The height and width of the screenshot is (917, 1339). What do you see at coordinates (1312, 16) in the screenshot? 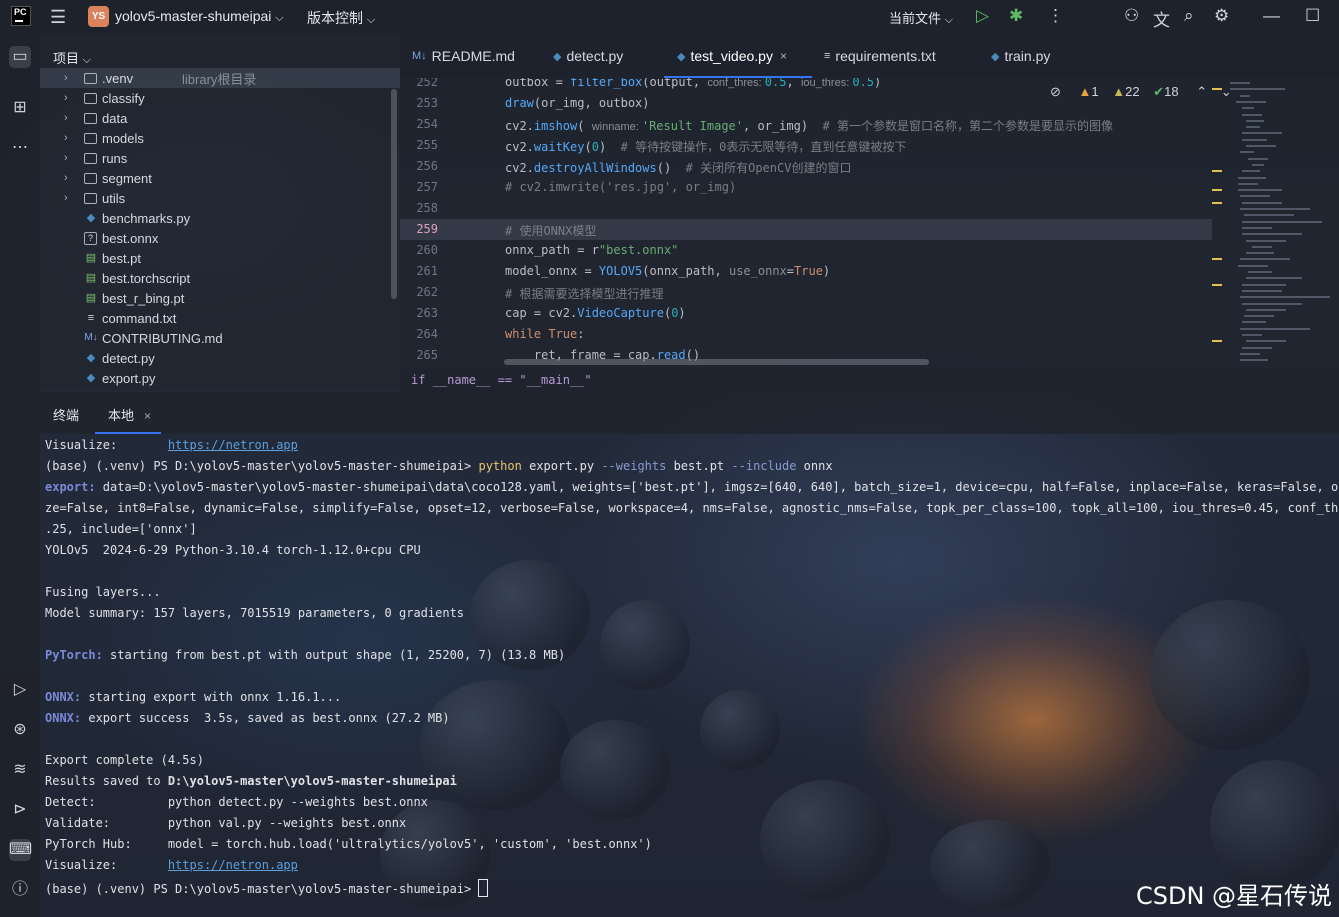
I see `maximize-icon: ☐` at bounding box center [1312, 16].